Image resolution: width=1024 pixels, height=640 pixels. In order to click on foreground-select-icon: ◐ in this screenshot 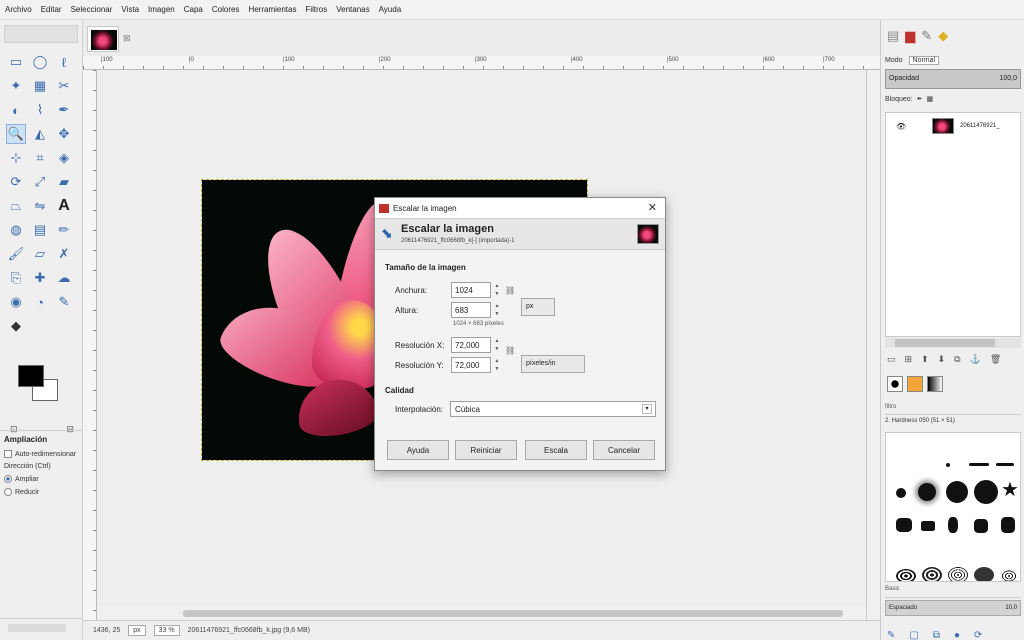, I will do `click(16, 110)`.